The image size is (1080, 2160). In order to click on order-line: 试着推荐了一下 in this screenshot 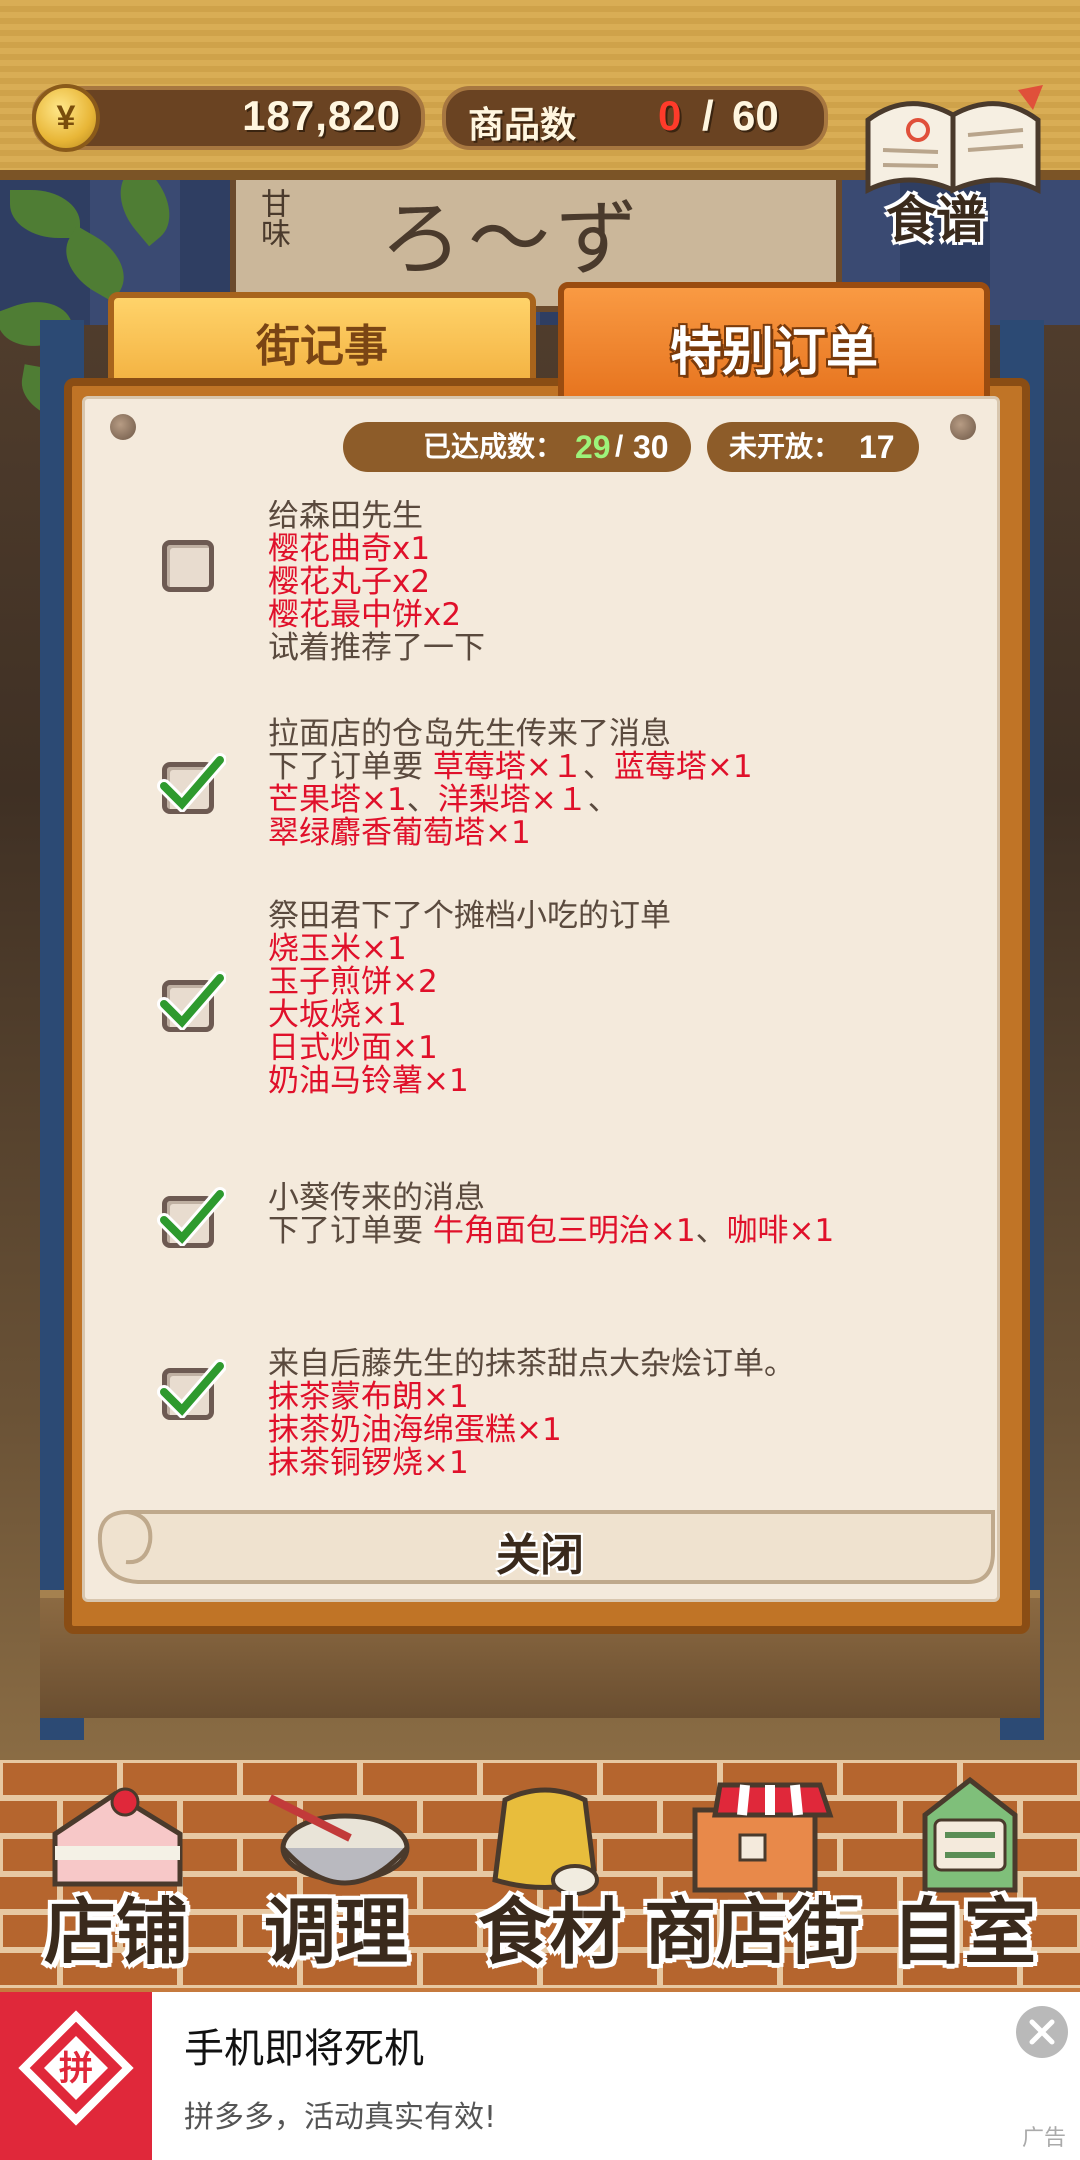, I will do `click(376, 648)`.